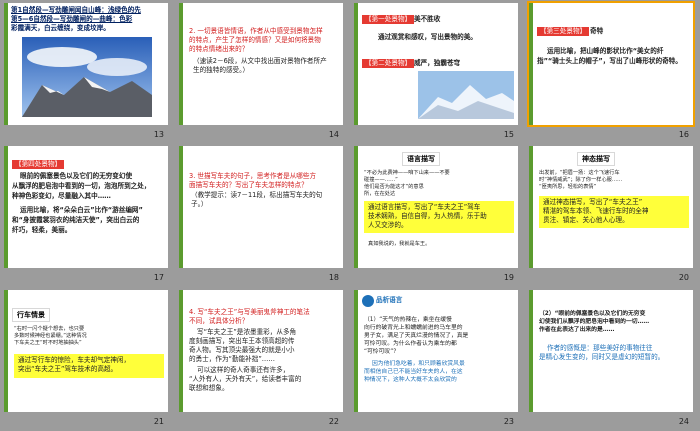 Image resolution: width=700 pixels, height=431 pixels. Describe the element at coordinates (158, 134) in the screenshot. I see `slide-number: 13` at that location.